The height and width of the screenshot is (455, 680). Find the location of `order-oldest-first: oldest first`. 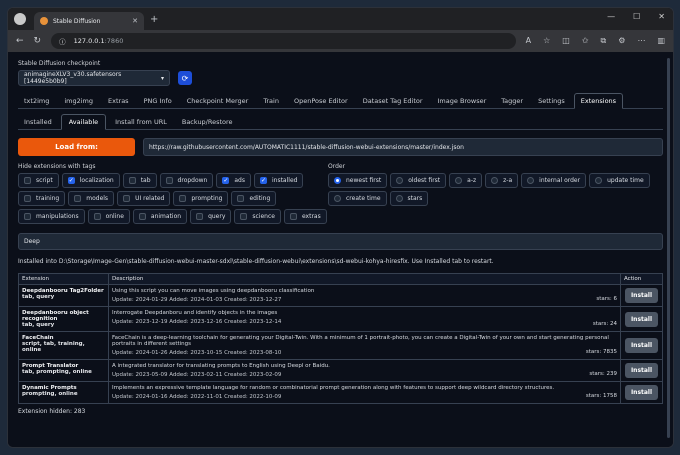

order-oldest-first: oldest first is located at coordinates (418, 180).